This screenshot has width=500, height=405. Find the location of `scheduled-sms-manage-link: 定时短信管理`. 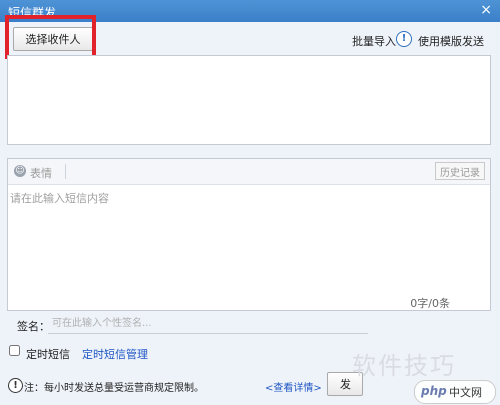

scheduled-sms-manage-link: 定时短信管理 is located at coordinates (115, 354).